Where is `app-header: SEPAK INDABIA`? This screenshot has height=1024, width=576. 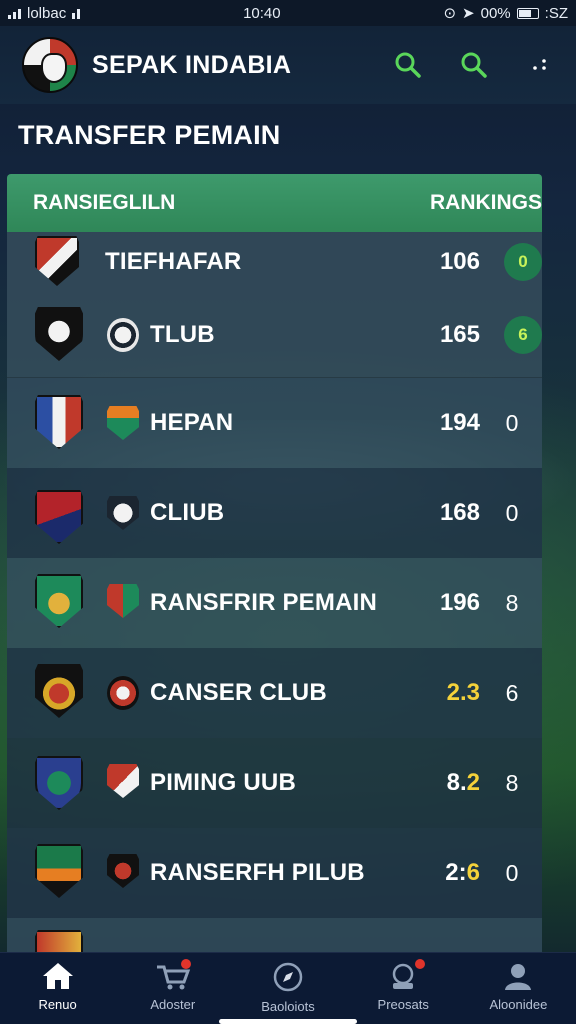 app-header: SEPAK INDABIA is located at coordinates (288, 65).